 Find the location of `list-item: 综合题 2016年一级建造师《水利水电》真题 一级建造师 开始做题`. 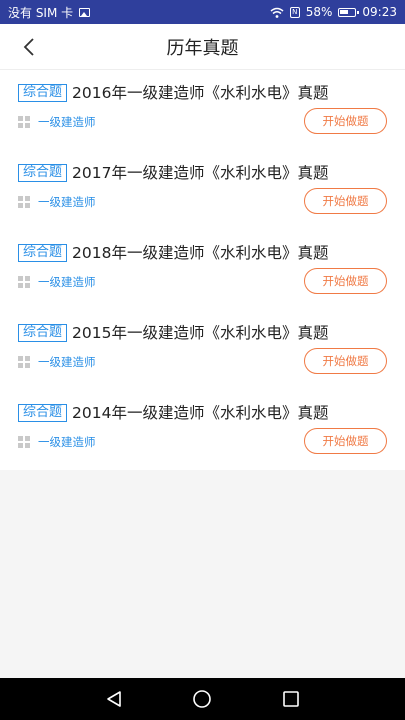

list-item: 综合题 2016年一级建造师《水利水电》真题 一级建造师 开始做题 is located at coordinates (202, 110).